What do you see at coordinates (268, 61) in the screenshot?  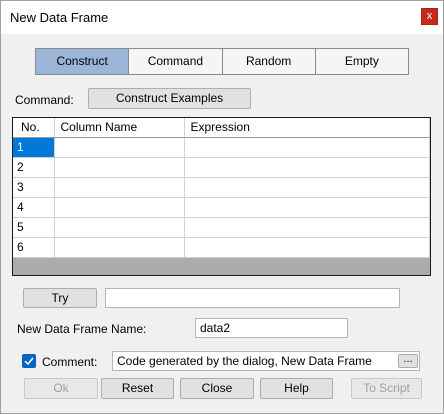 I see `tab-random: Random` at bounding box center [268, 61].